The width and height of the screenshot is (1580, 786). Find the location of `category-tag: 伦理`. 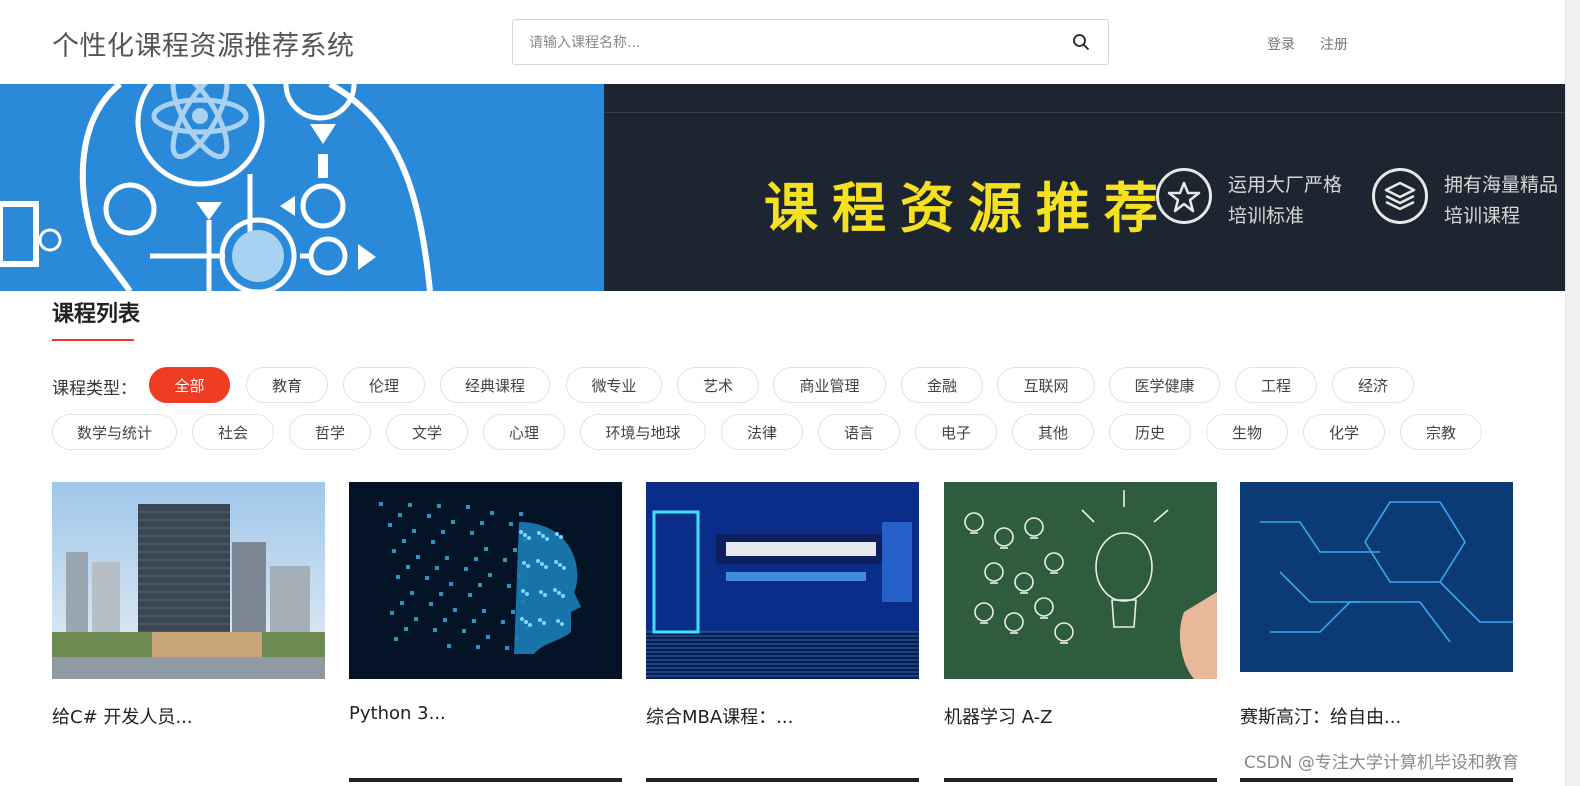

category-tag: 伦理 is located at coordinates (384, 385).